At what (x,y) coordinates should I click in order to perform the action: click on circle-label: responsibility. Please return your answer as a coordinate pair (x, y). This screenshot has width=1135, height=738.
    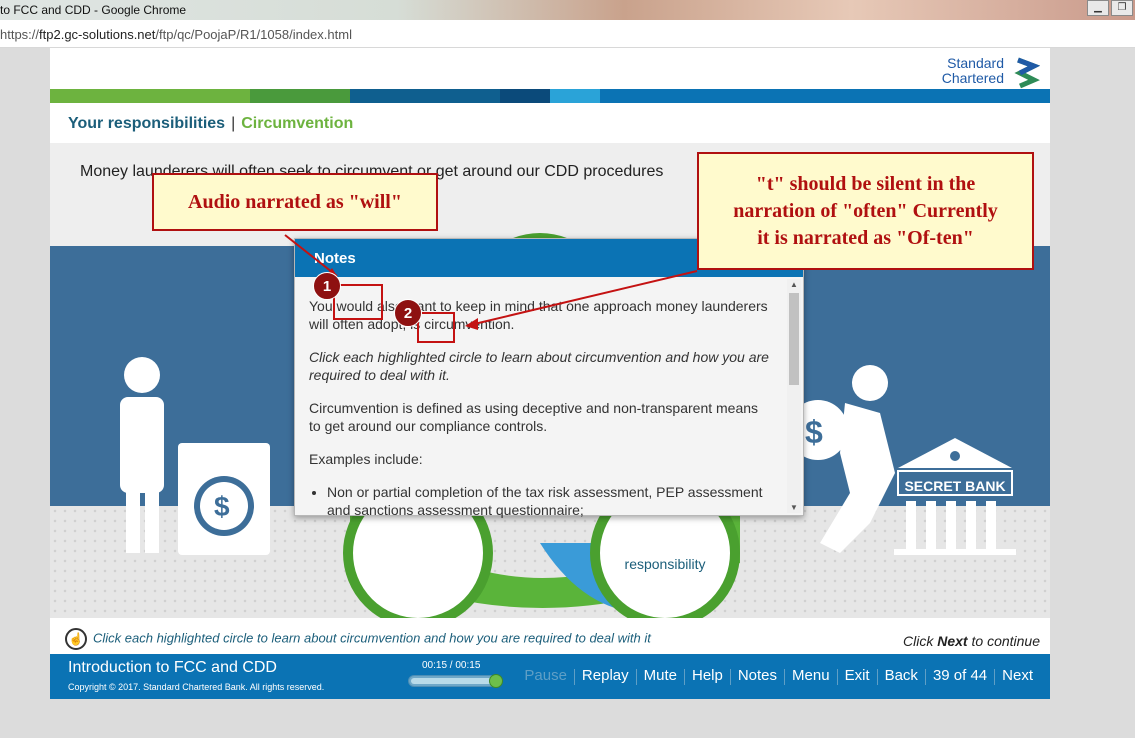
    Looking at the image, I should click on (665, 564).